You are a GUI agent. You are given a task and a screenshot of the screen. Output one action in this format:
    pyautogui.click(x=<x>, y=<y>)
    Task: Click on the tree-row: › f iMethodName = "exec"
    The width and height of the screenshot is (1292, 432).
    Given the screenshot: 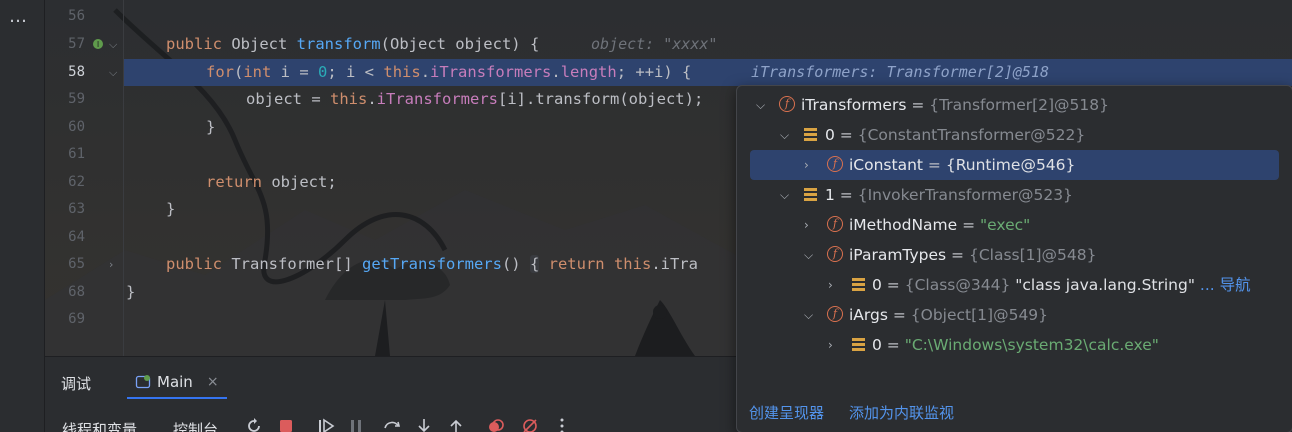 What is the action you would take?
    pyautogui.click(x=1014, y=225)
    